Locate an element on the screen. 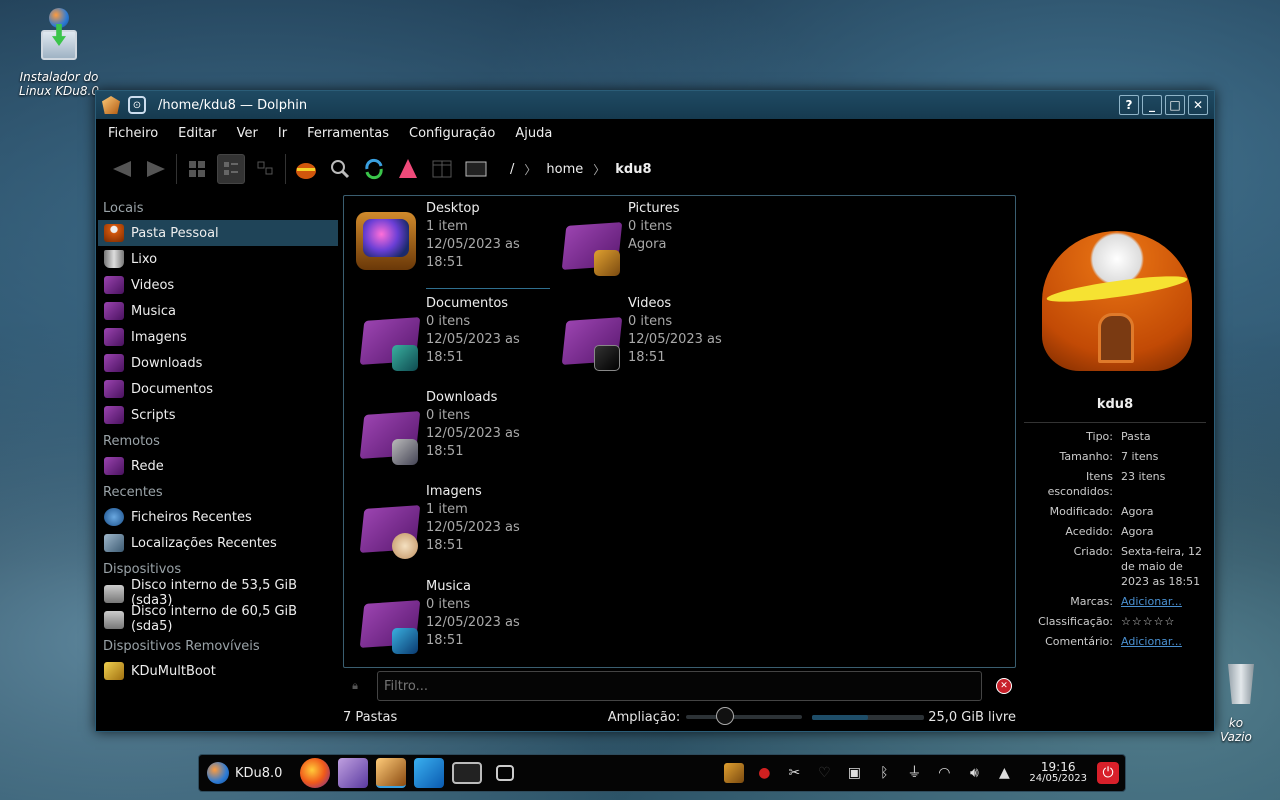 Image resolution: width=1280 pixels, height=800 pixels. zoom-slider-handle is located at coordinates (724, 716).